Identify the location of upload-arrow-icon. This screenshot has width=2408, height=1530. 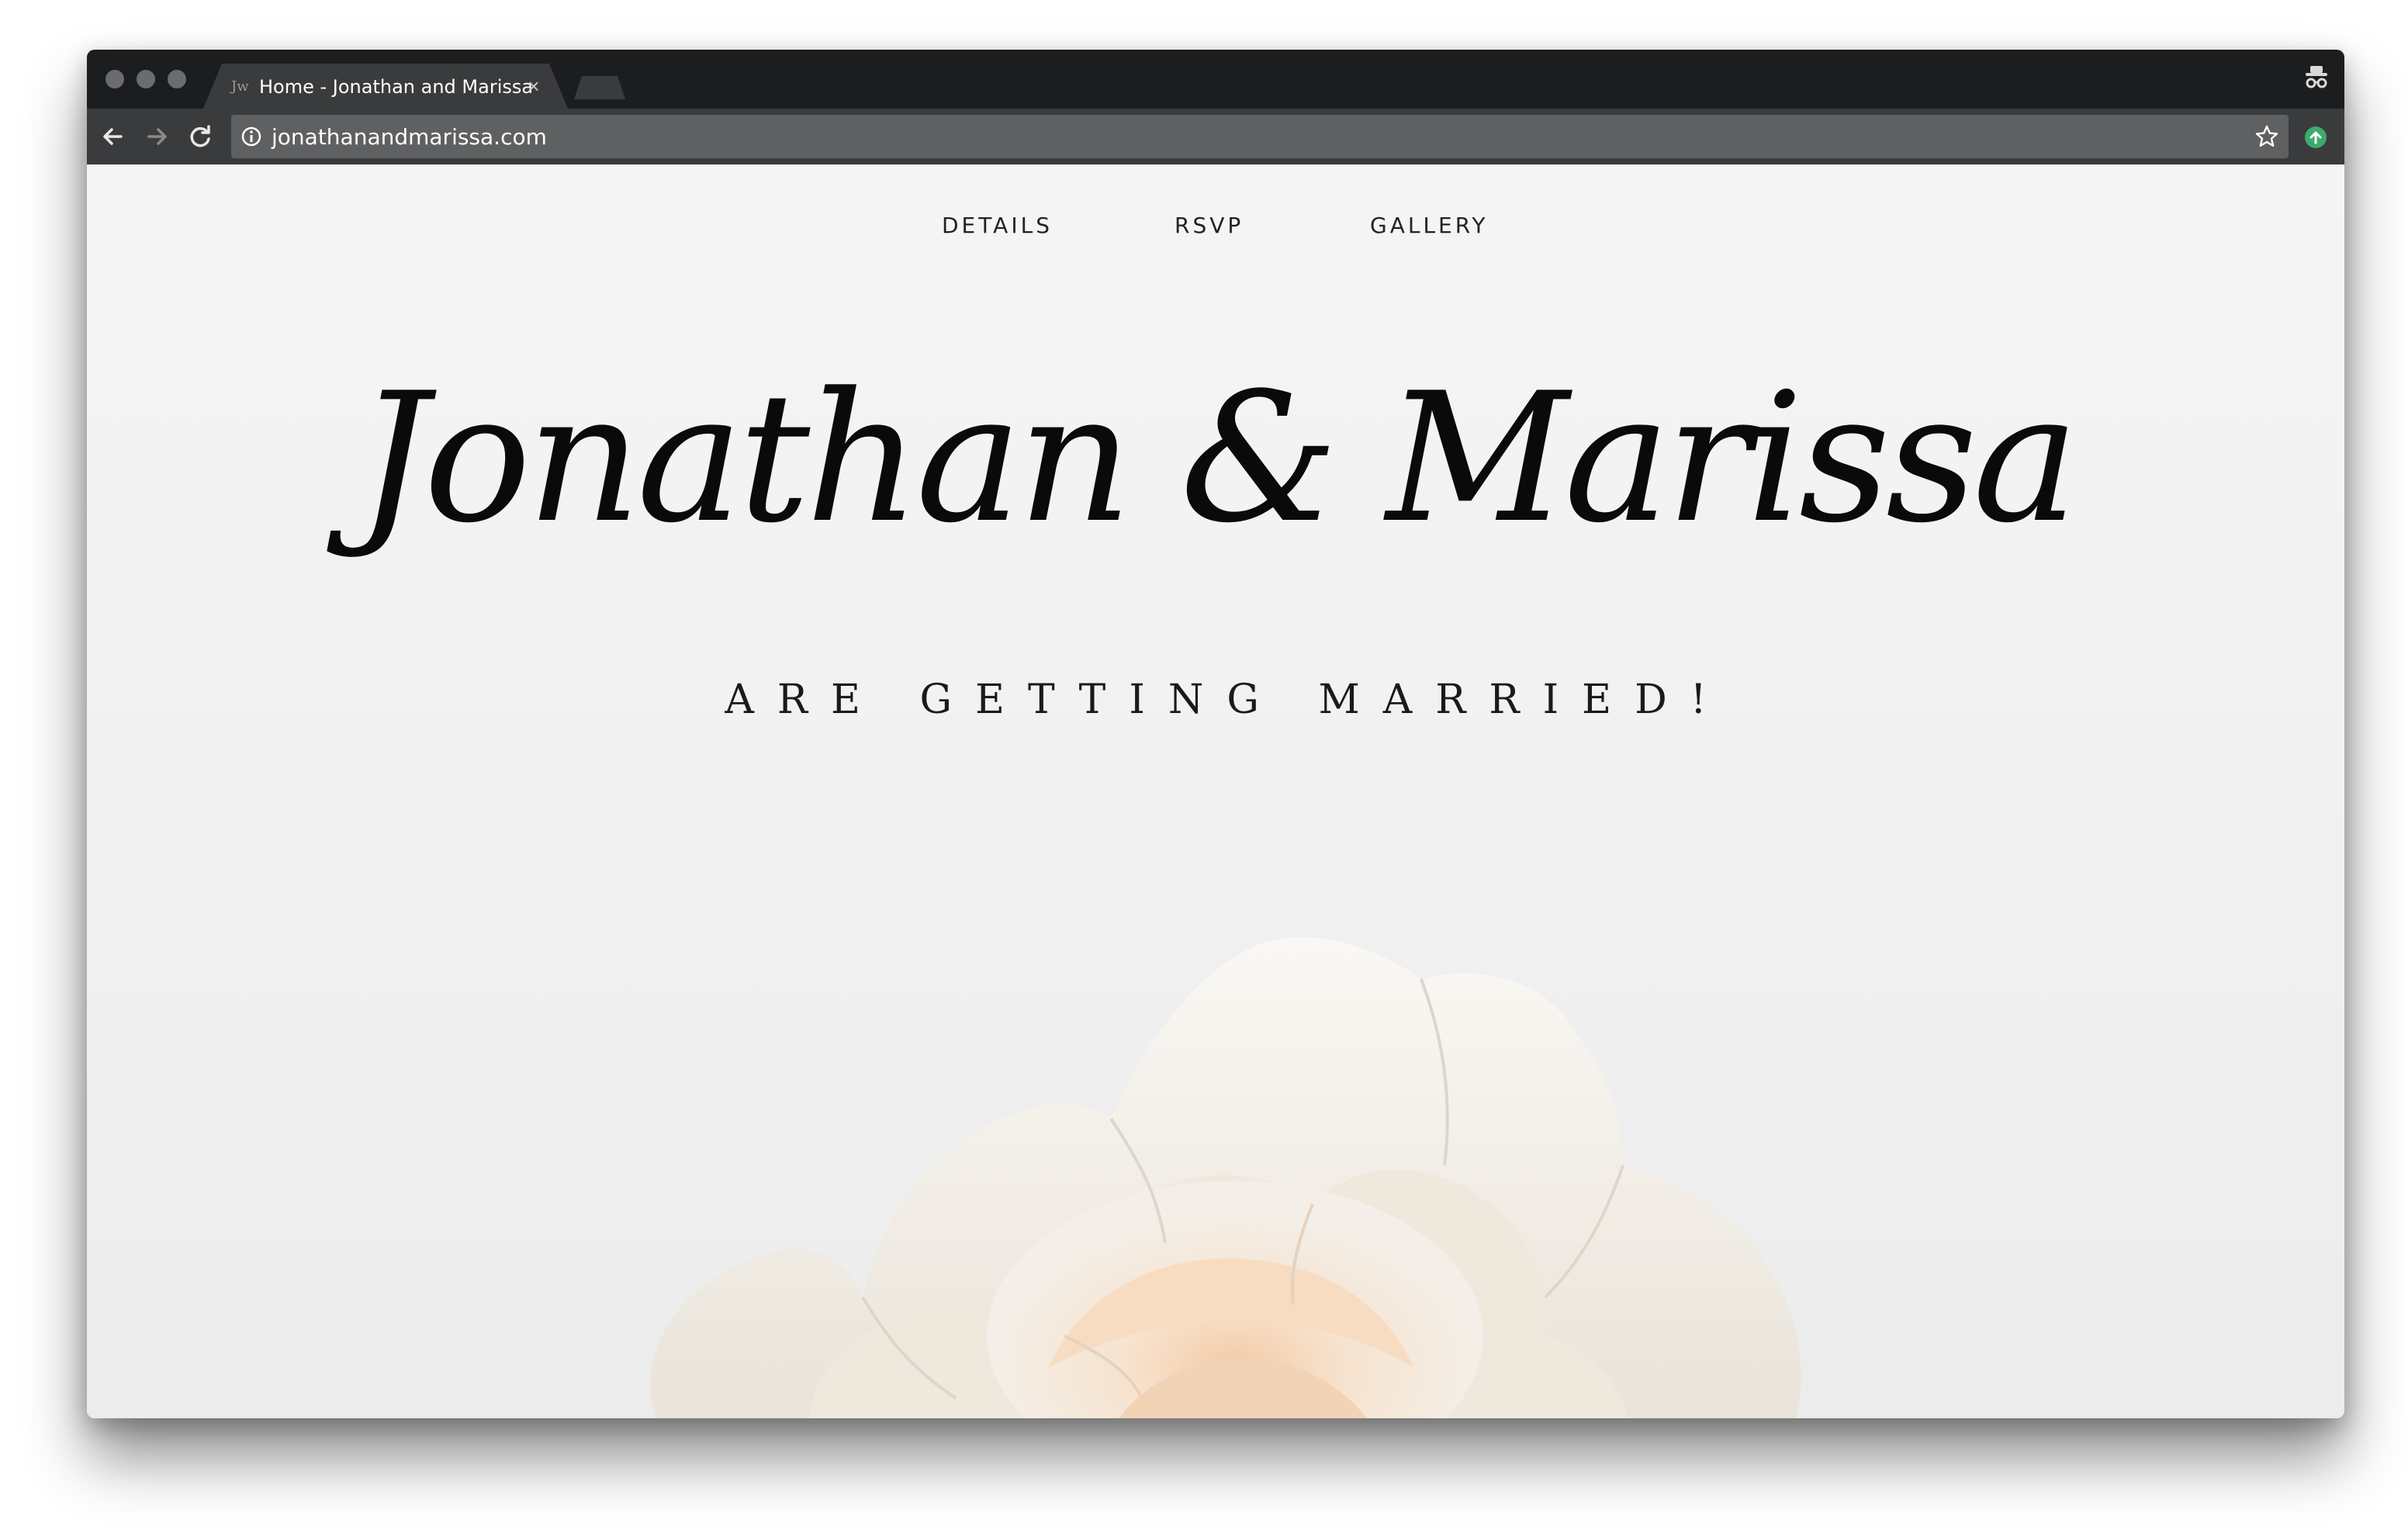
(2315, 137).